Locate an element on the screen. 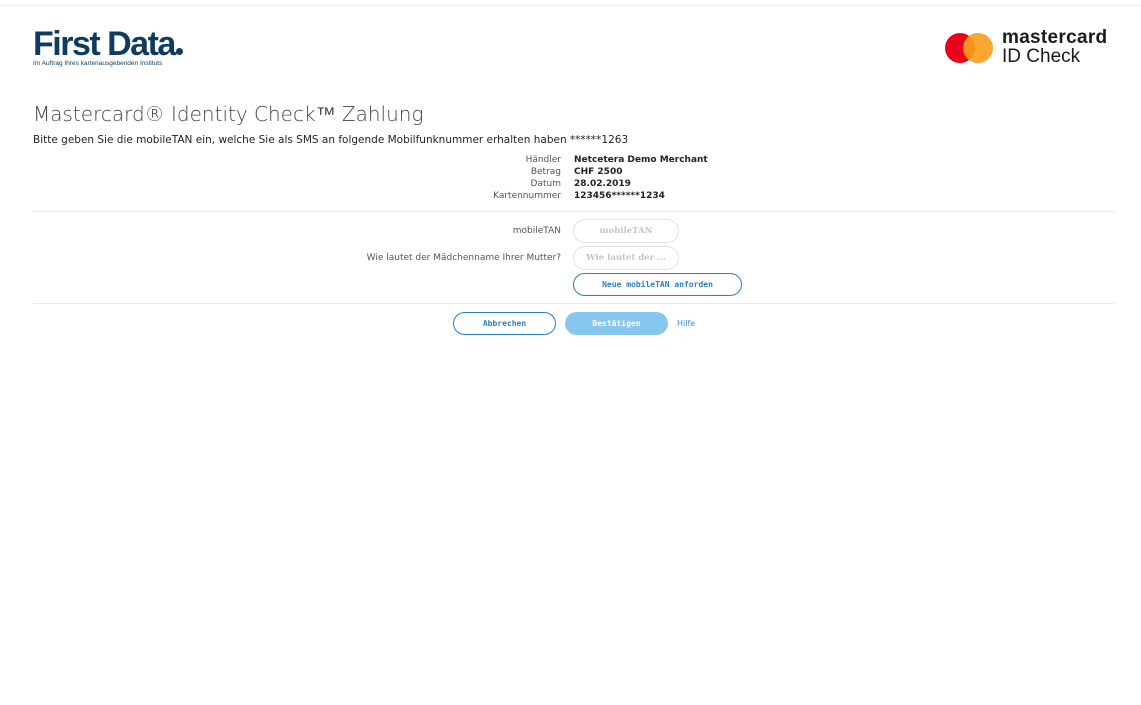 This screenshot has width=1141, height=705. detail-value: CHF 2500 is located at coordinates (598, 172).